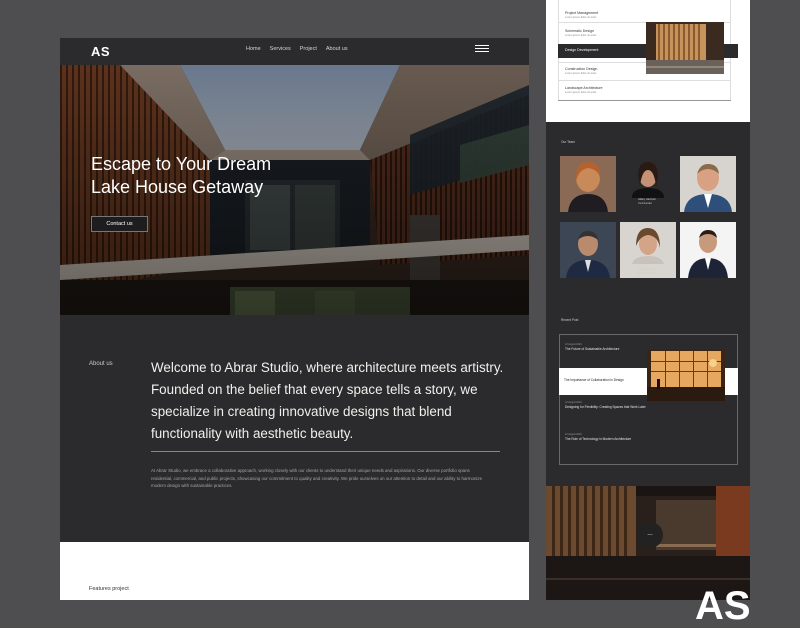 This screenshot has width=800, height=628. I want to click on blog-post-image, so click(686, 375).